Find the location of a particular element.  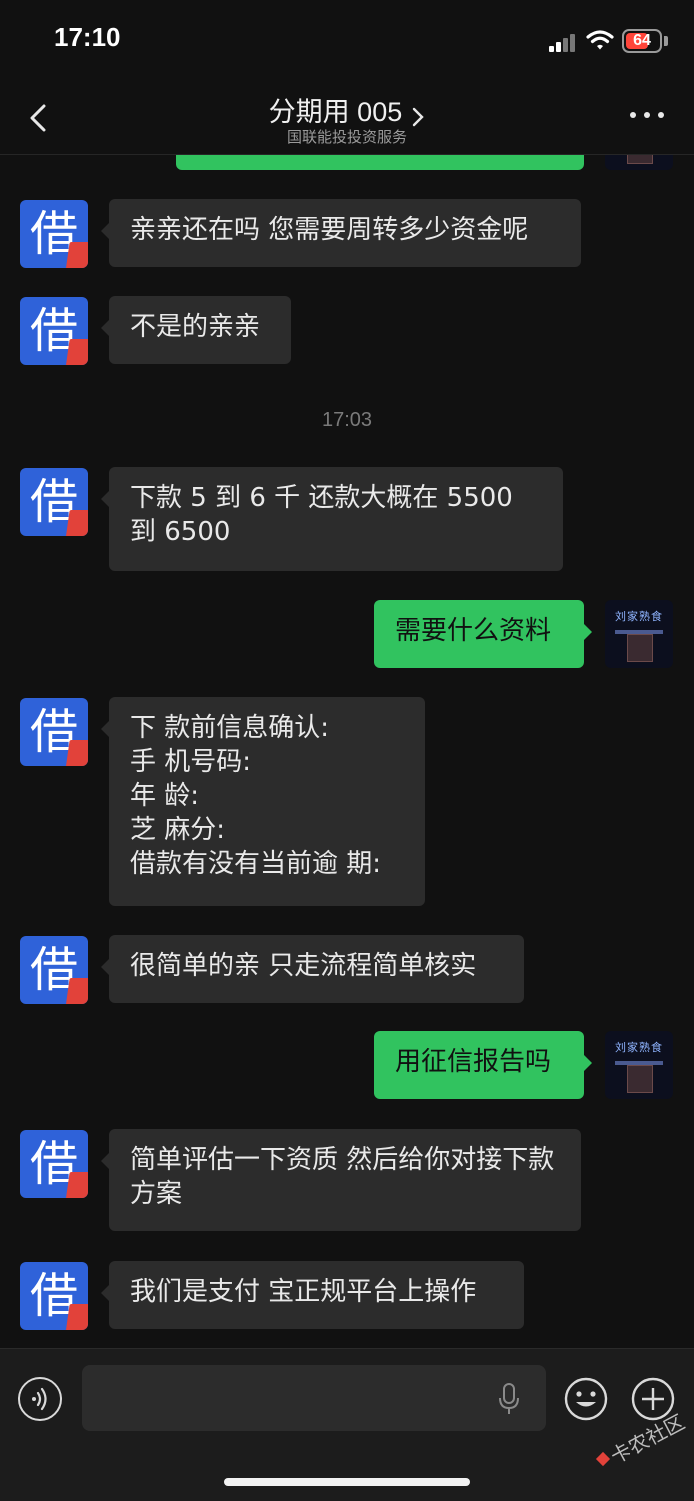

message-bubble: 下款 5 到 6 千 还款大概在 5500 到 6500 is located at coordinates (332, 519).